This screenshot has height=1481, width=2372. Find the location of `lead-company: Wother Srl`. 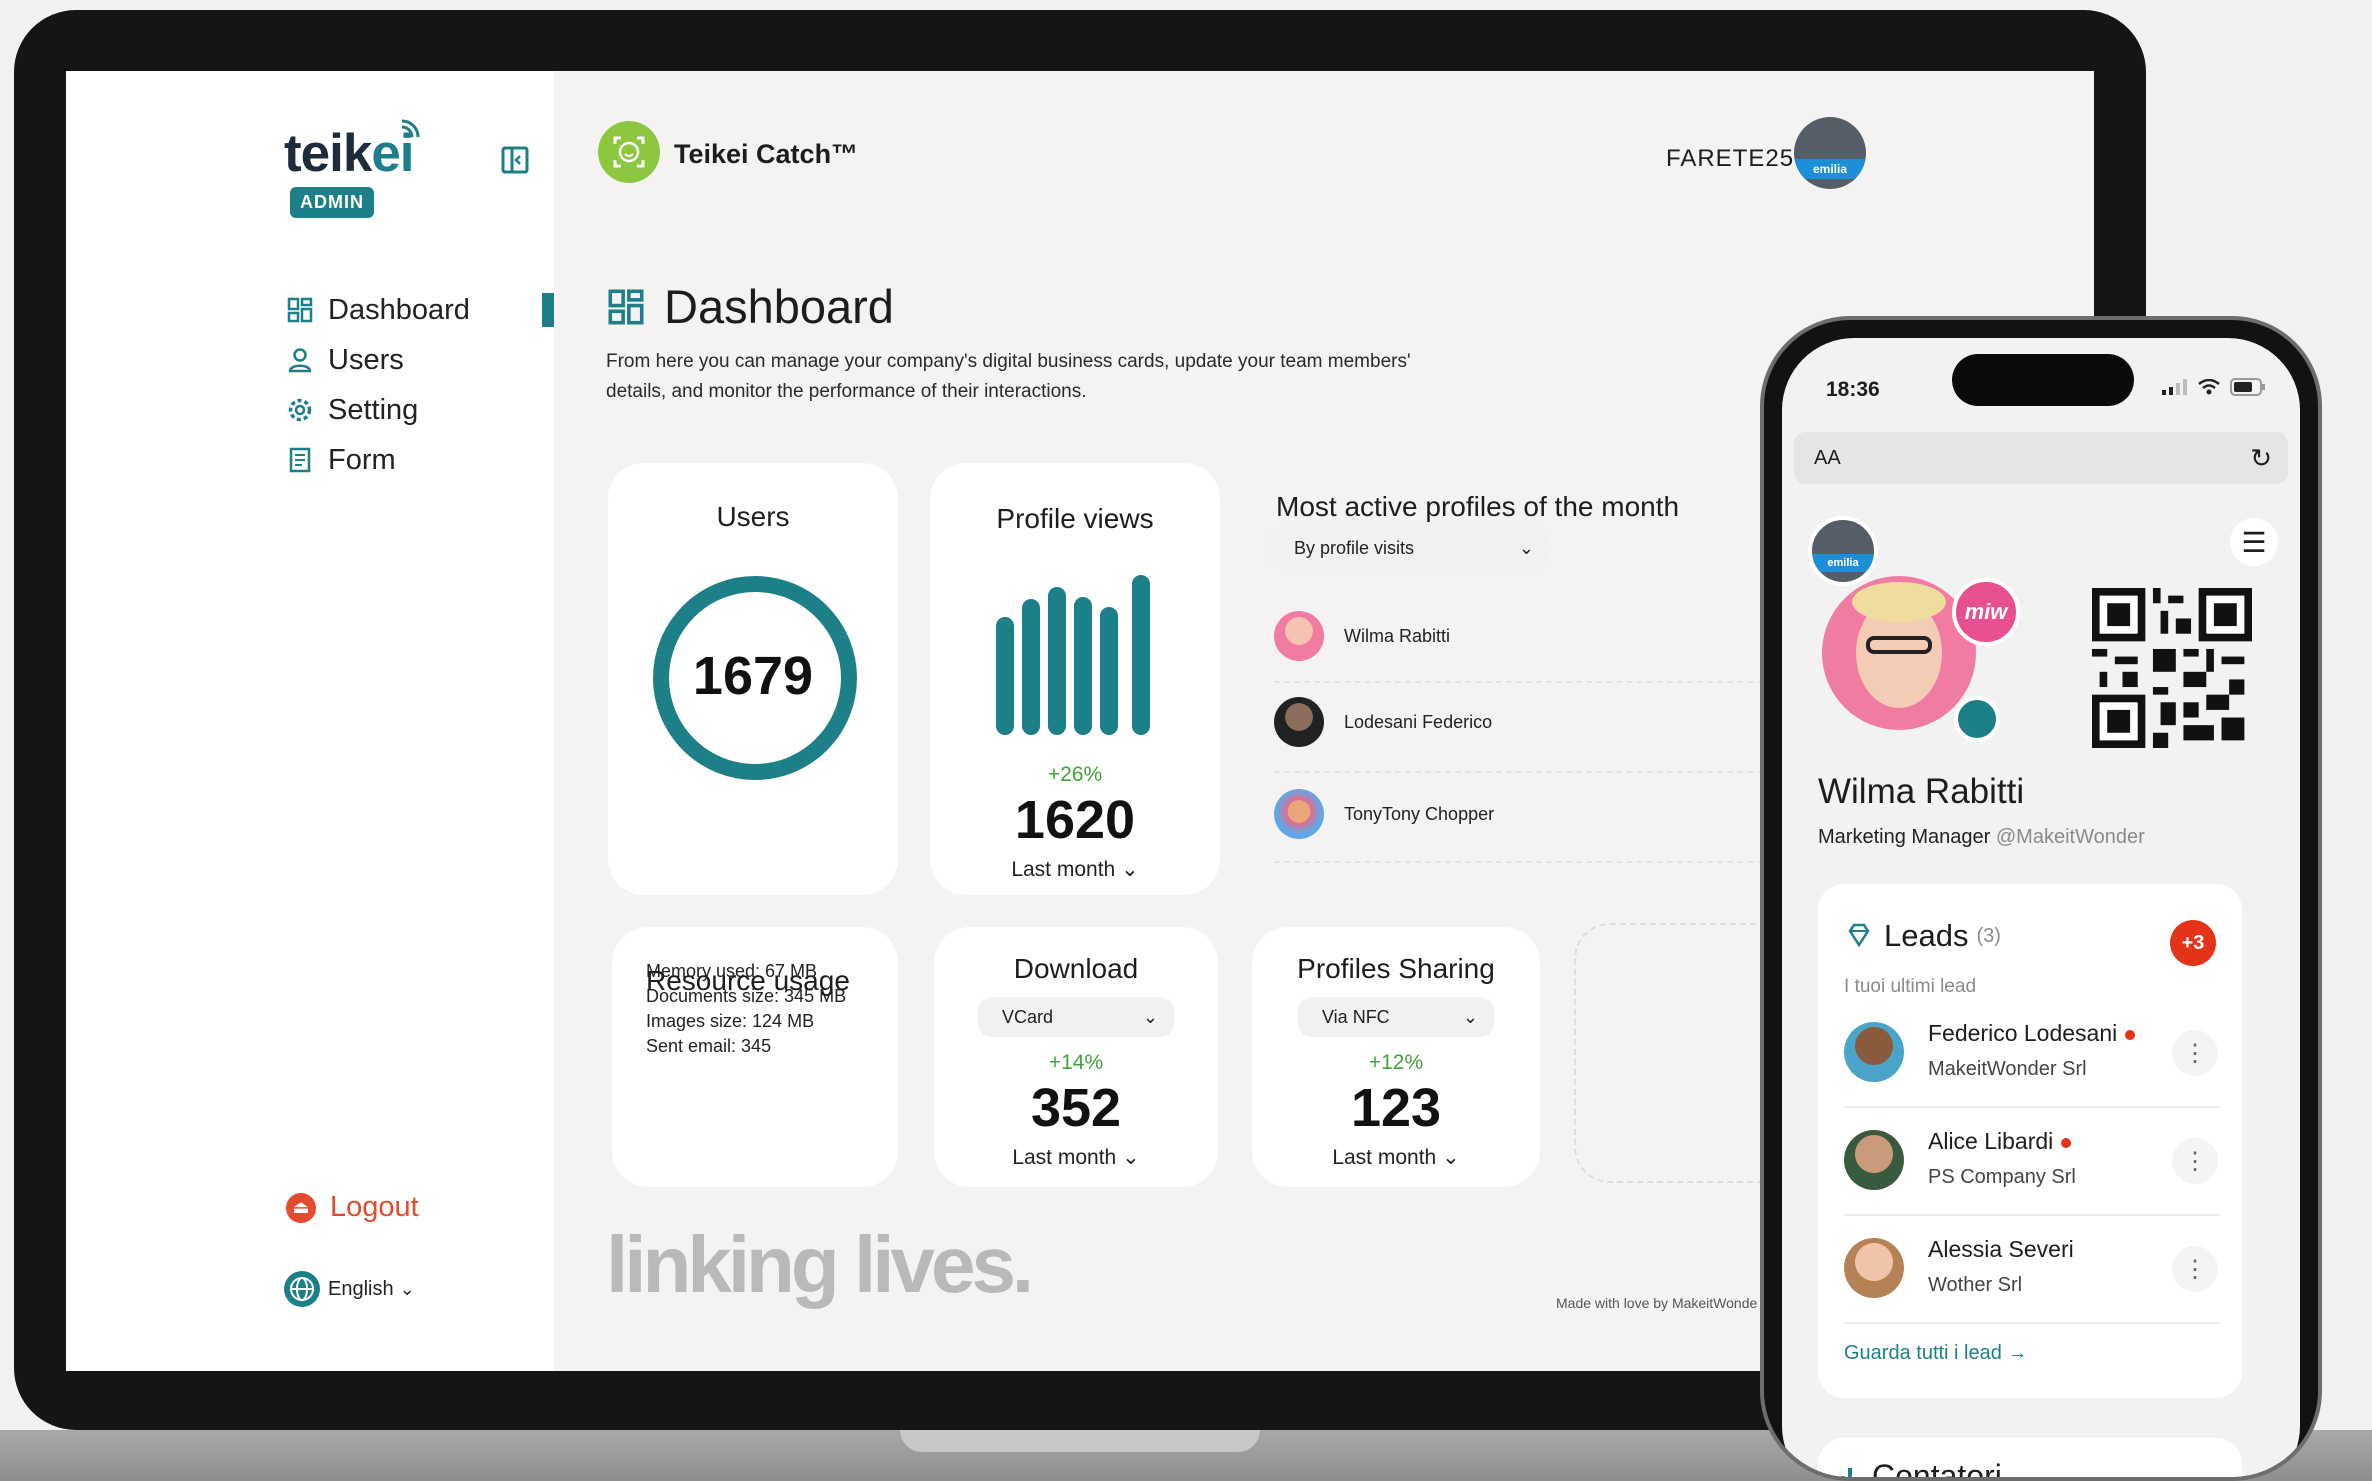

lead-company: Wother Srl is located at coordinates (1975, 1285).